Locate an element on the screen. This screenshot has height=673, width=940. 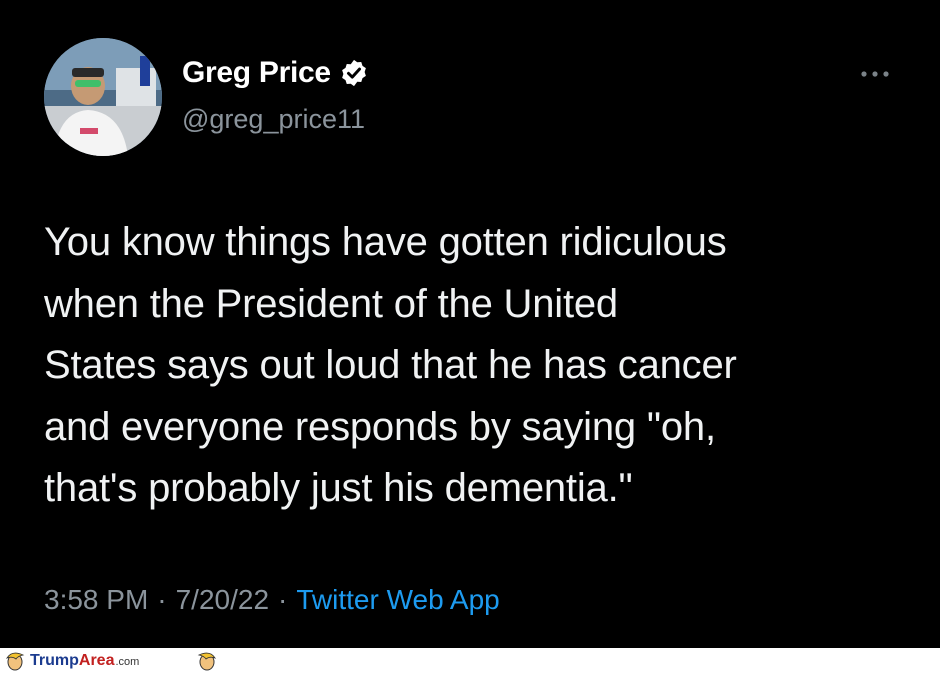
author-name-row: Greg Price is located at coordinates (275, 73).